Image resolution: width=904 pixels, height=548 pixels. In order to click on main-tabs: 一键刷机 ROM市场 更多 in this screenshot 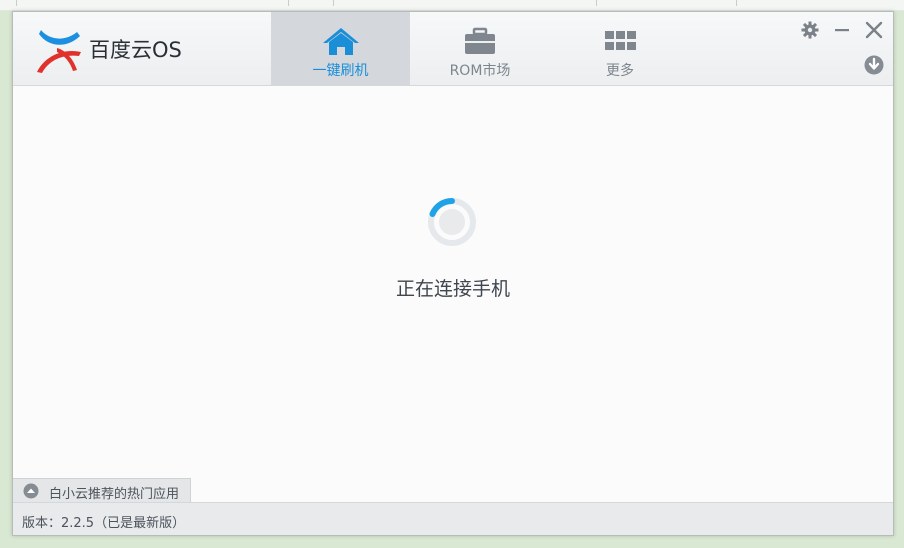, I will do `click(480, 48)`.